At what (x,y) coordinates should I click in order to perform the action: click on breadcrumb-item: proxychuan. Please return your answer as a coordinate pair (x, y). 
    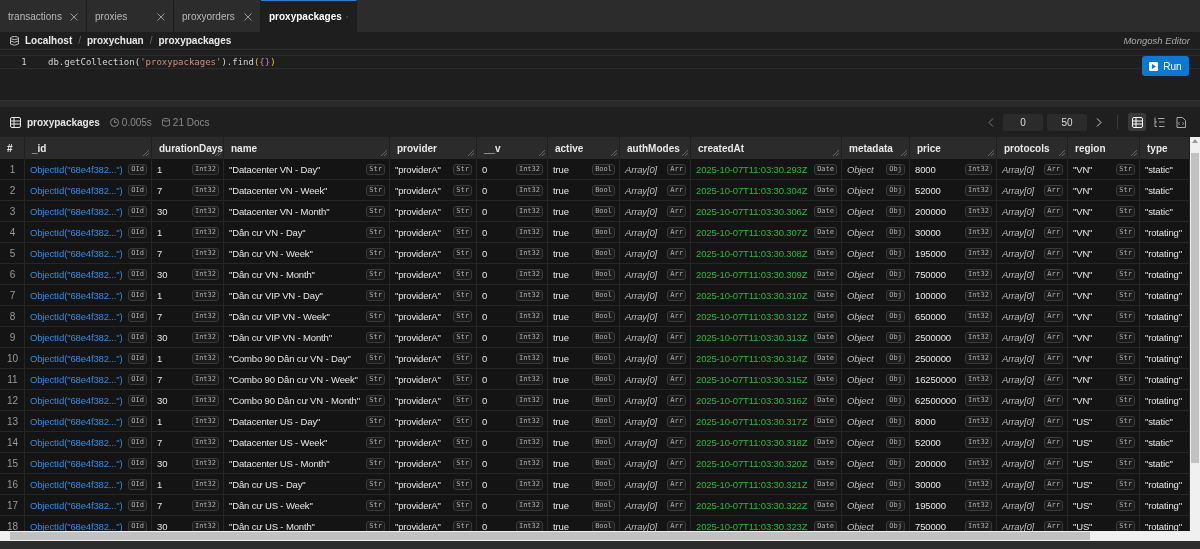
    Looking at the image, I should click on (115, 40).